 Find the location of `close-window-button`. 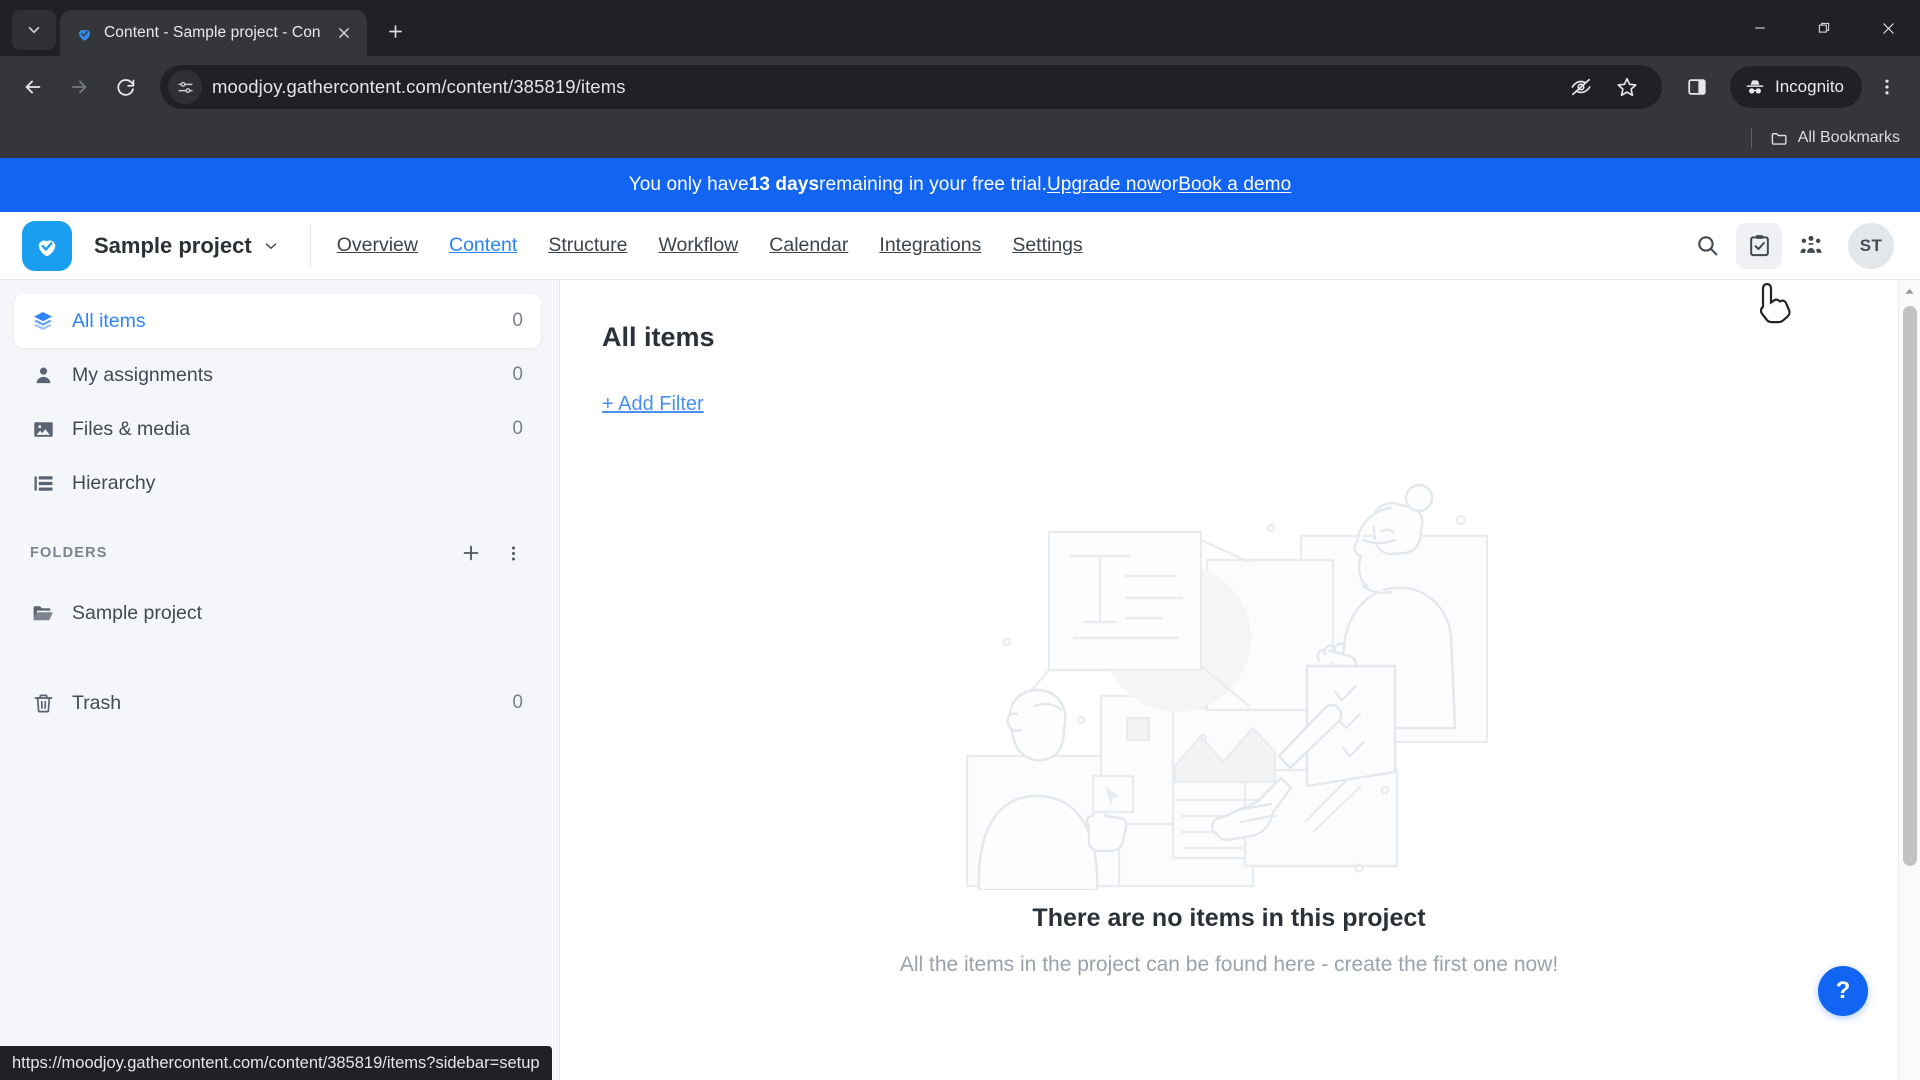

close-window-button is located at coordinates (1888, 28).